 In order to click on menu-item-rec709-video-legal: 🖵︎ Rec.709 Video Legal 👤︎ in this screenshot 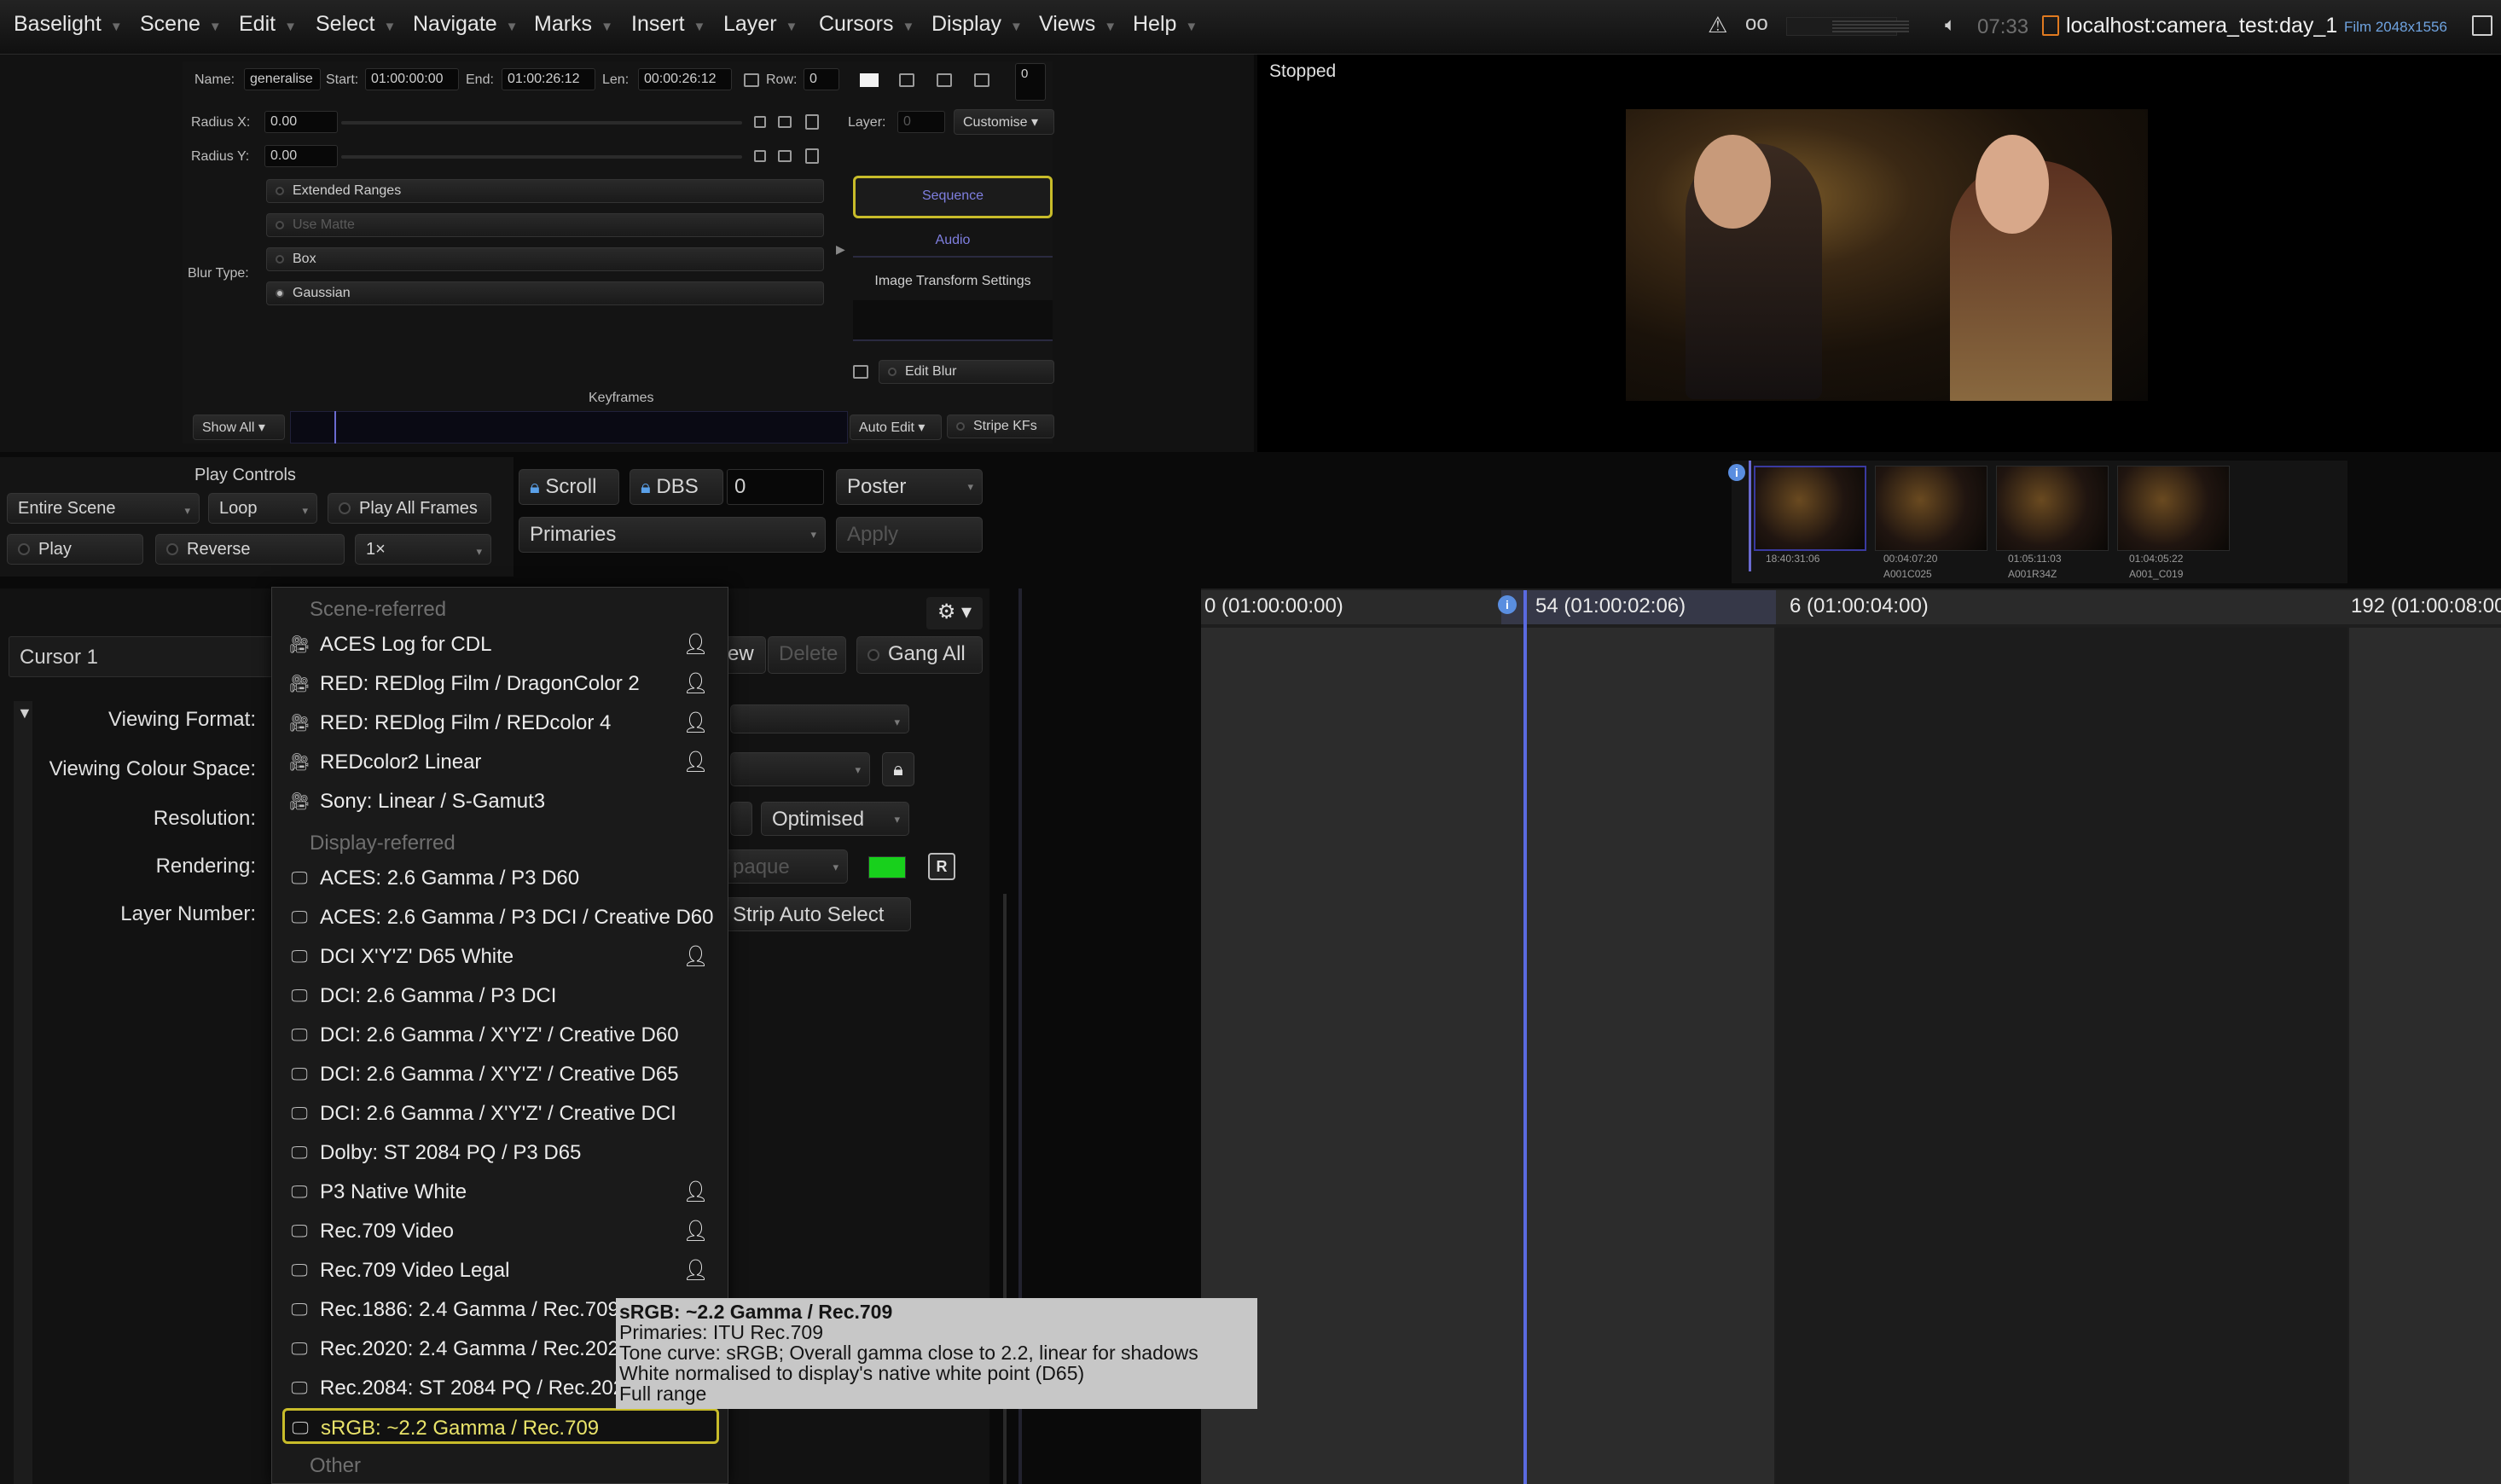, I will do `click(500, 1271)`.